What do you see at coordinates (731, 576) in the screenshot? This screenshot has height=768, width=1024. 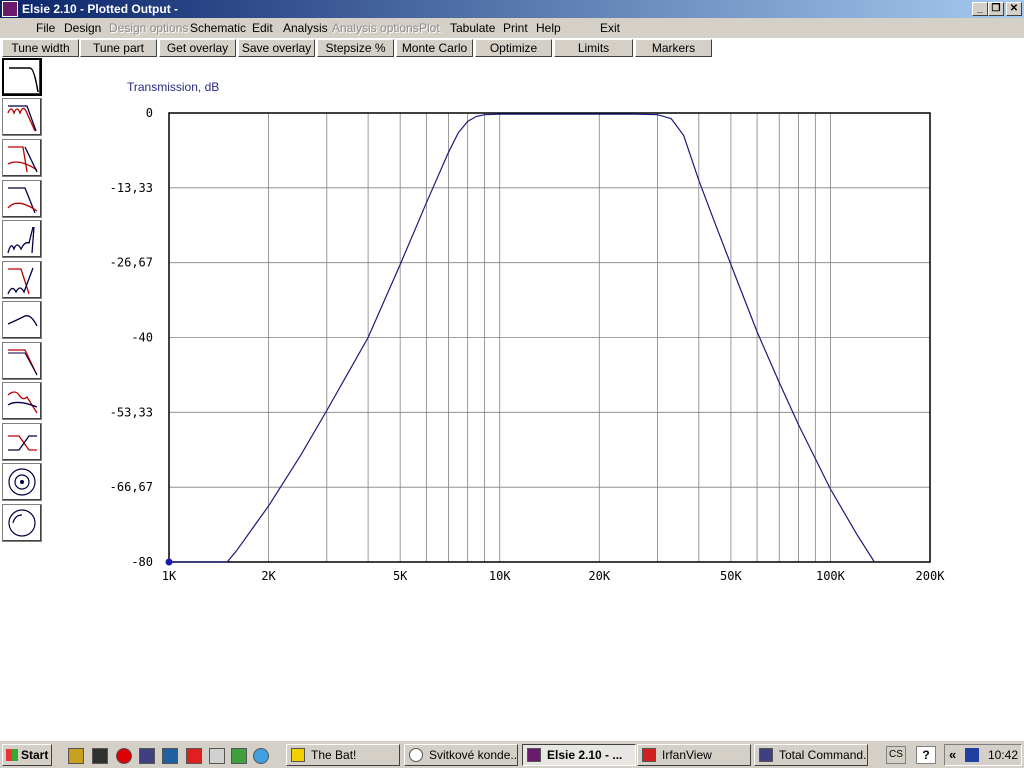 I see `x-tick-label: 50K` at bounding box center [731, 576].